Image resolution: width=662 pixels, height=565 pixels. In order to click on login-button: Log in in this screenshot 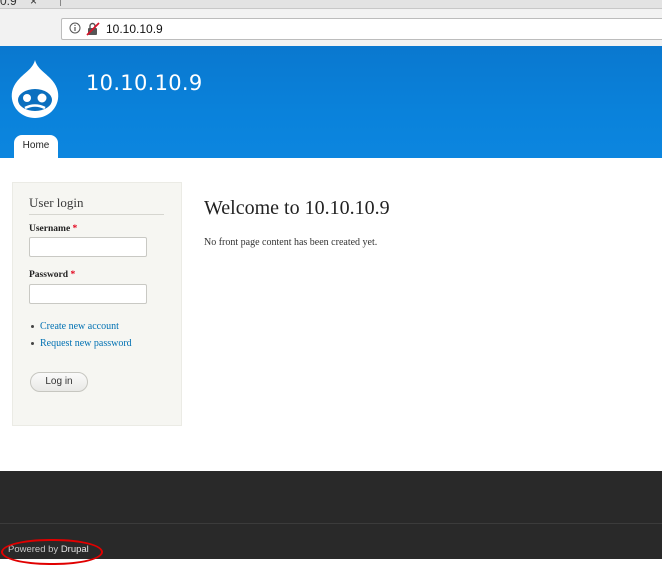, I will do `click(59, 382)`.